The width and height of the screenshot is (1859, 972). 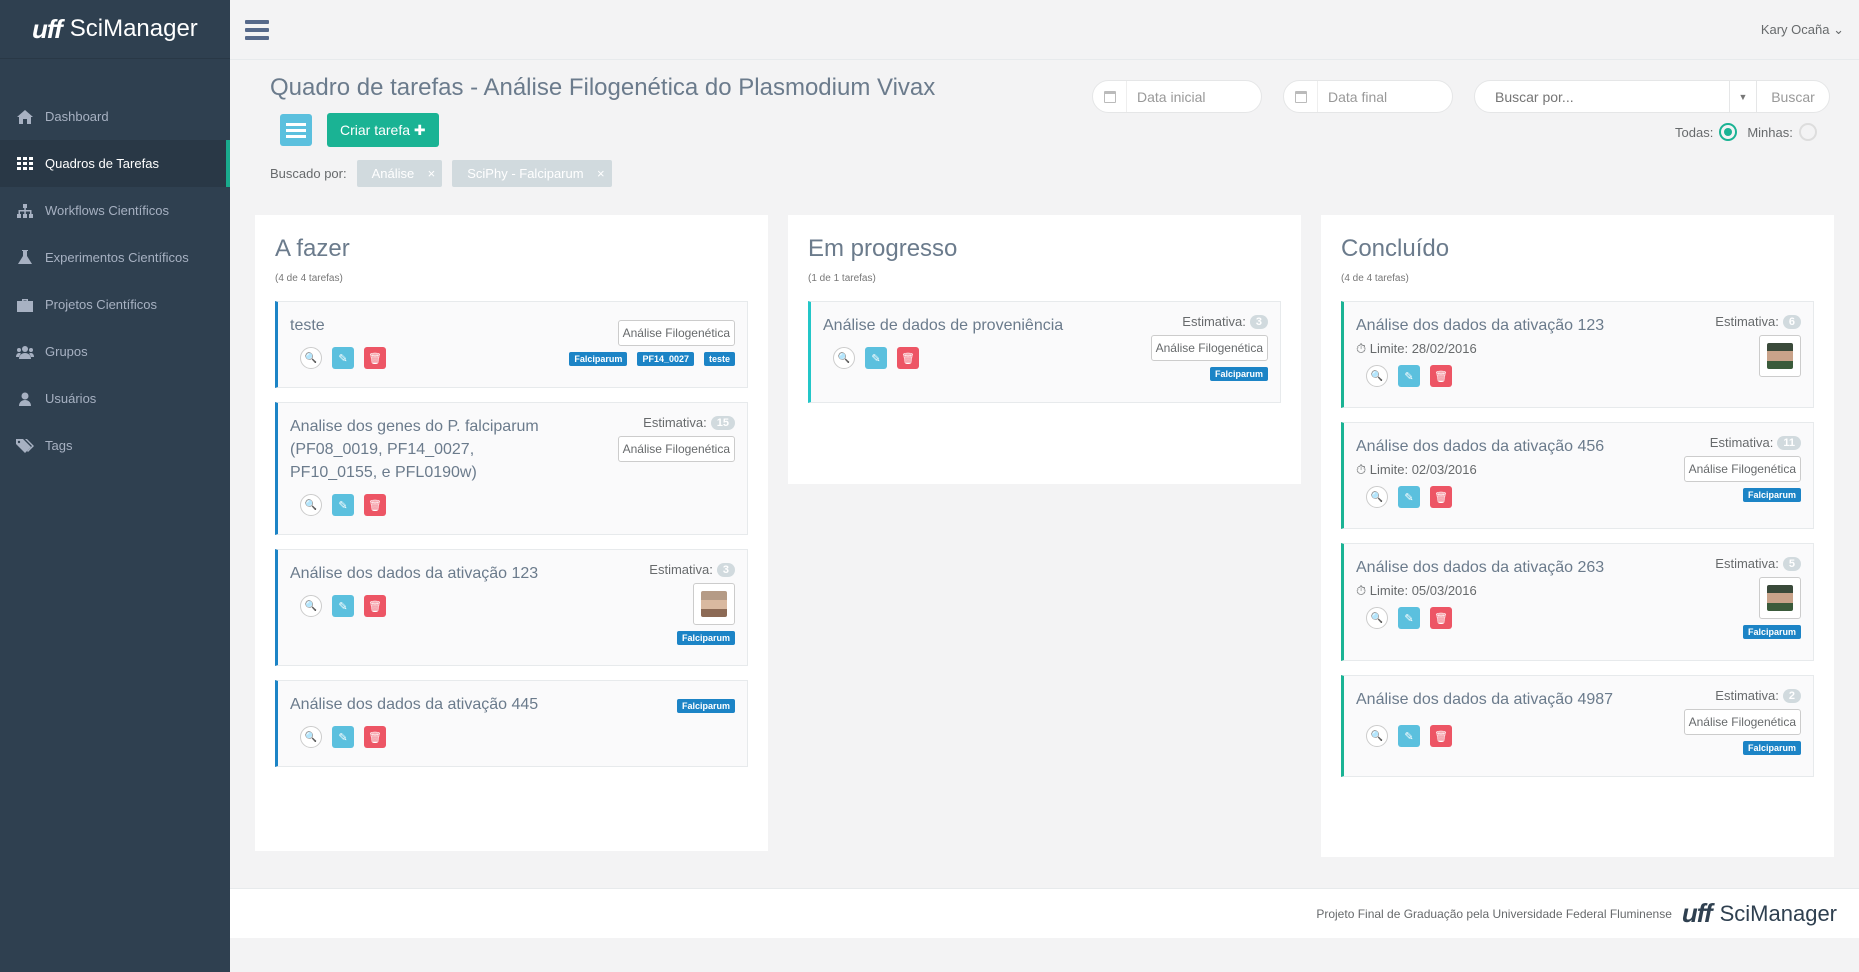 I want to click on search-input, so click(x=1602, y=96).